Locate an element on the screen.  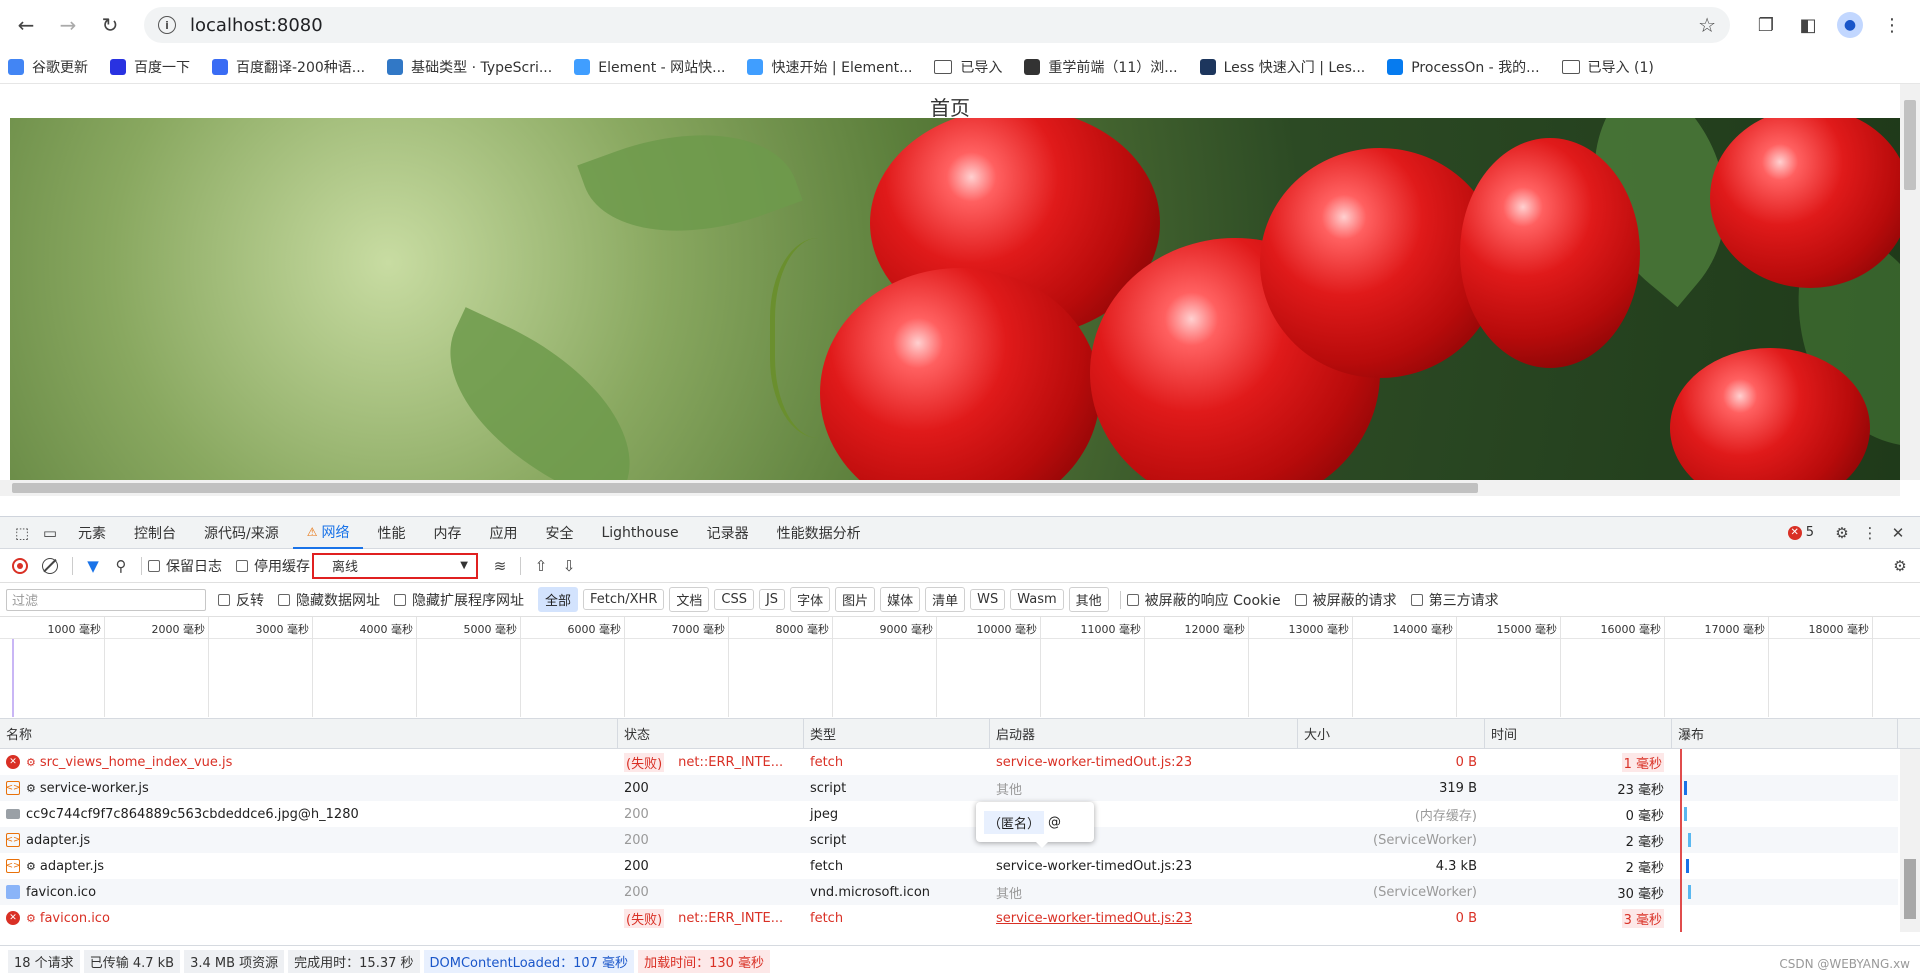
preserve-log-checkbox: 保留日志 is located at coordinates (185, 566).